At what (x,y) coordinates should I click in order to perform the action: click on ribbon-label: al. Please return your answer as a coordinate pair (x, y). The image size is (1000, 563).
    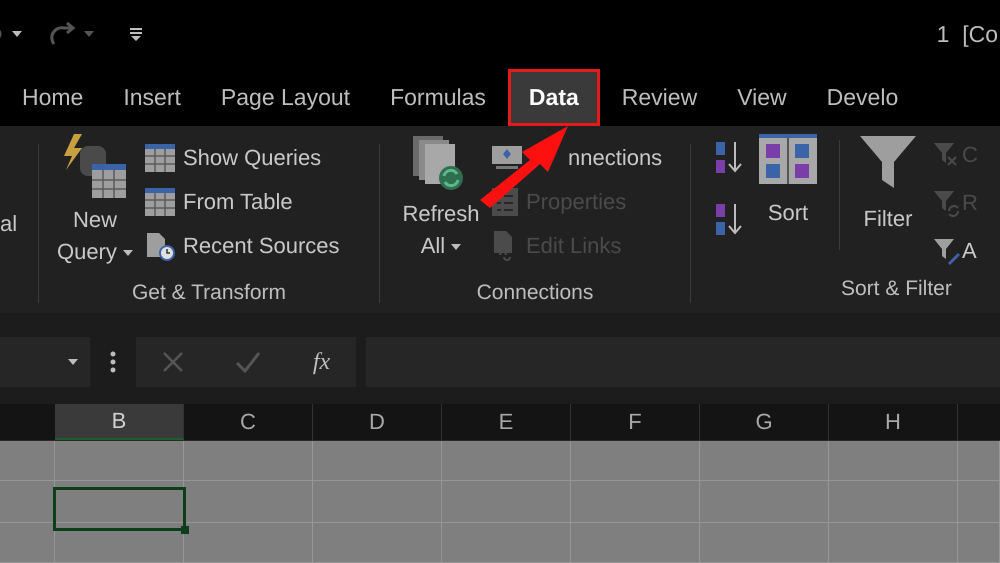
    Looking at the image, I should click on (9, 224).